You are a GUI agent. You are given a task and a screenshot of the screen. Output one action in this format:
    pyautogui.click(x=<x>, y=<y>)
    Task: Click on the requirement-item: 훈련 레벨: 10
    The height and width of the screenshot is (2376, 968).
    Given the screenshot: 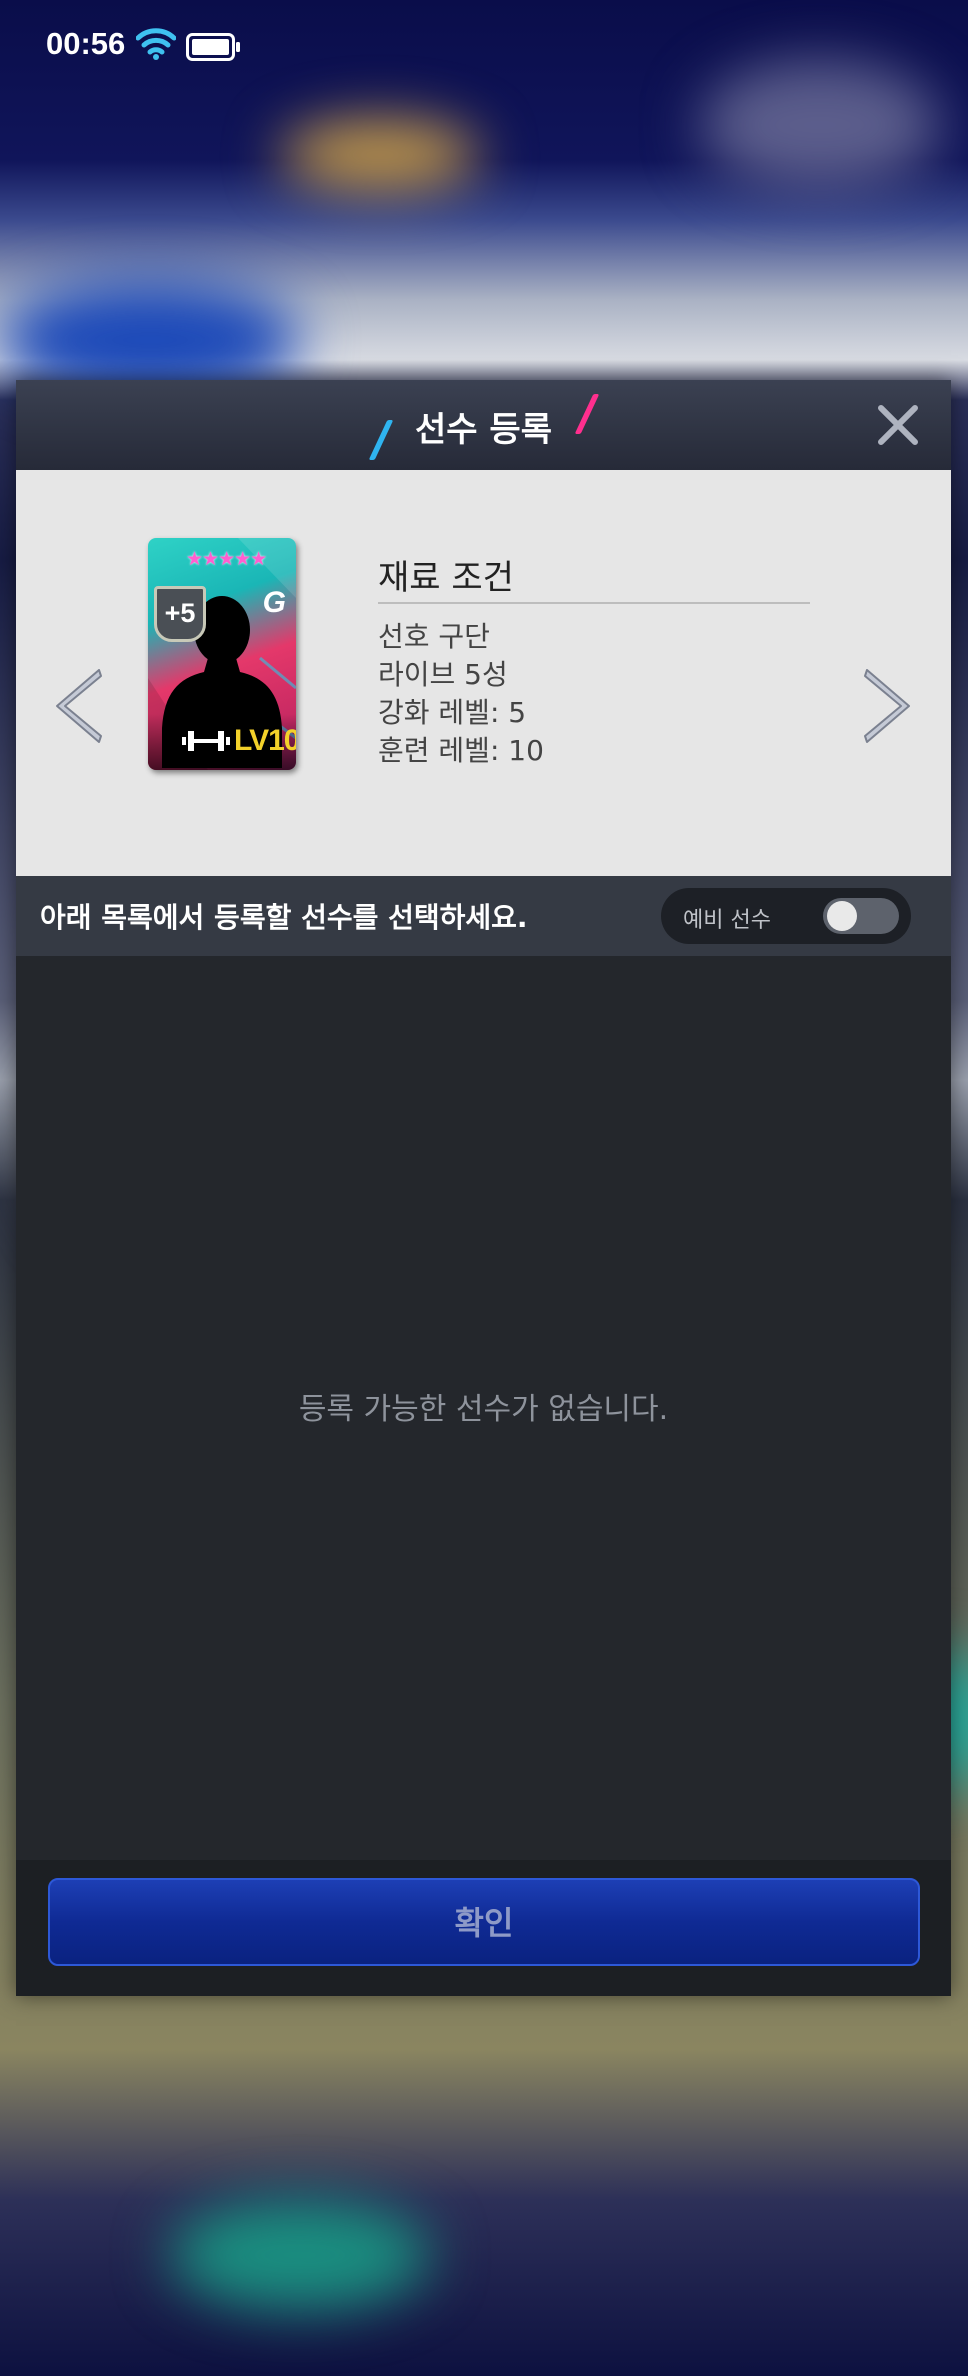 What is the action you would take?
    pyautogui.click(x=461, y=750)
    